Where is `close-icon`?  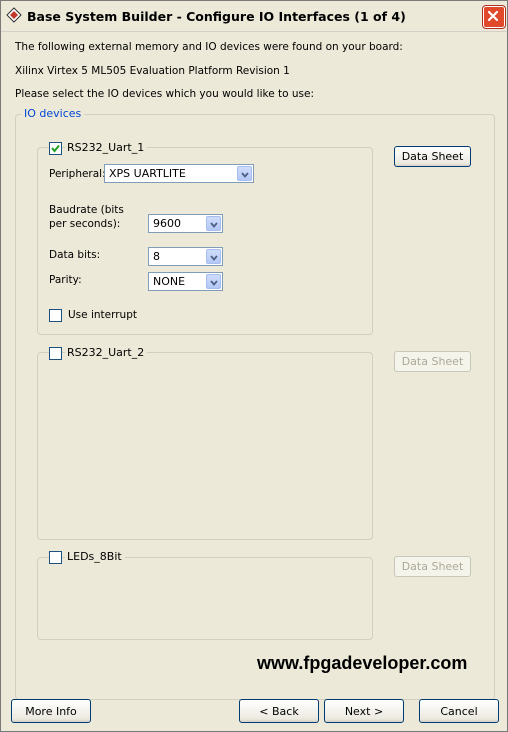 close-icon is located at coordinates (493, 16).